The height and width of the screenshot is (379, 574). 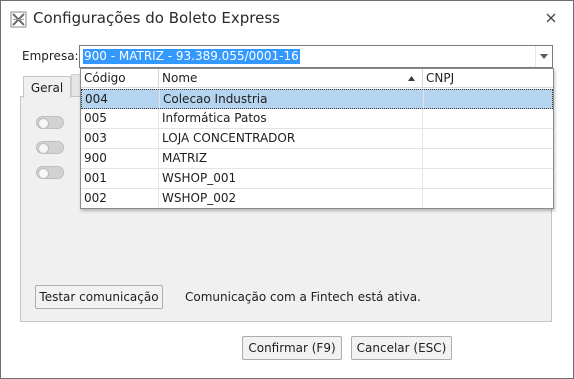 I want to click on tab-geral-label: Geral, so click(x=47, y=87).